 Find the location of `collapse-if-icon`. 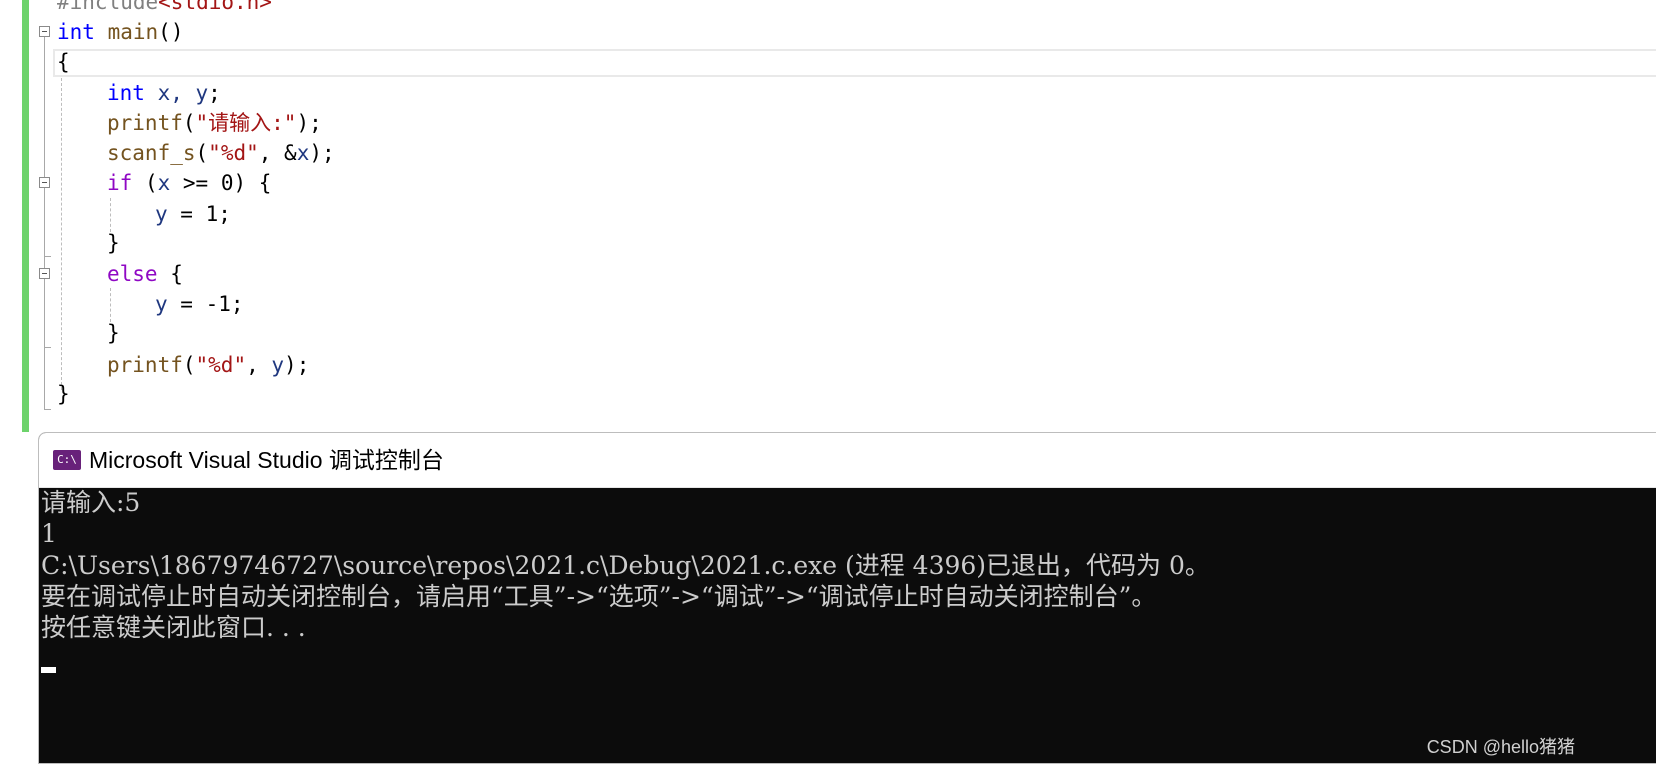

collapse-if-icon is located at coordinates (44, 182).